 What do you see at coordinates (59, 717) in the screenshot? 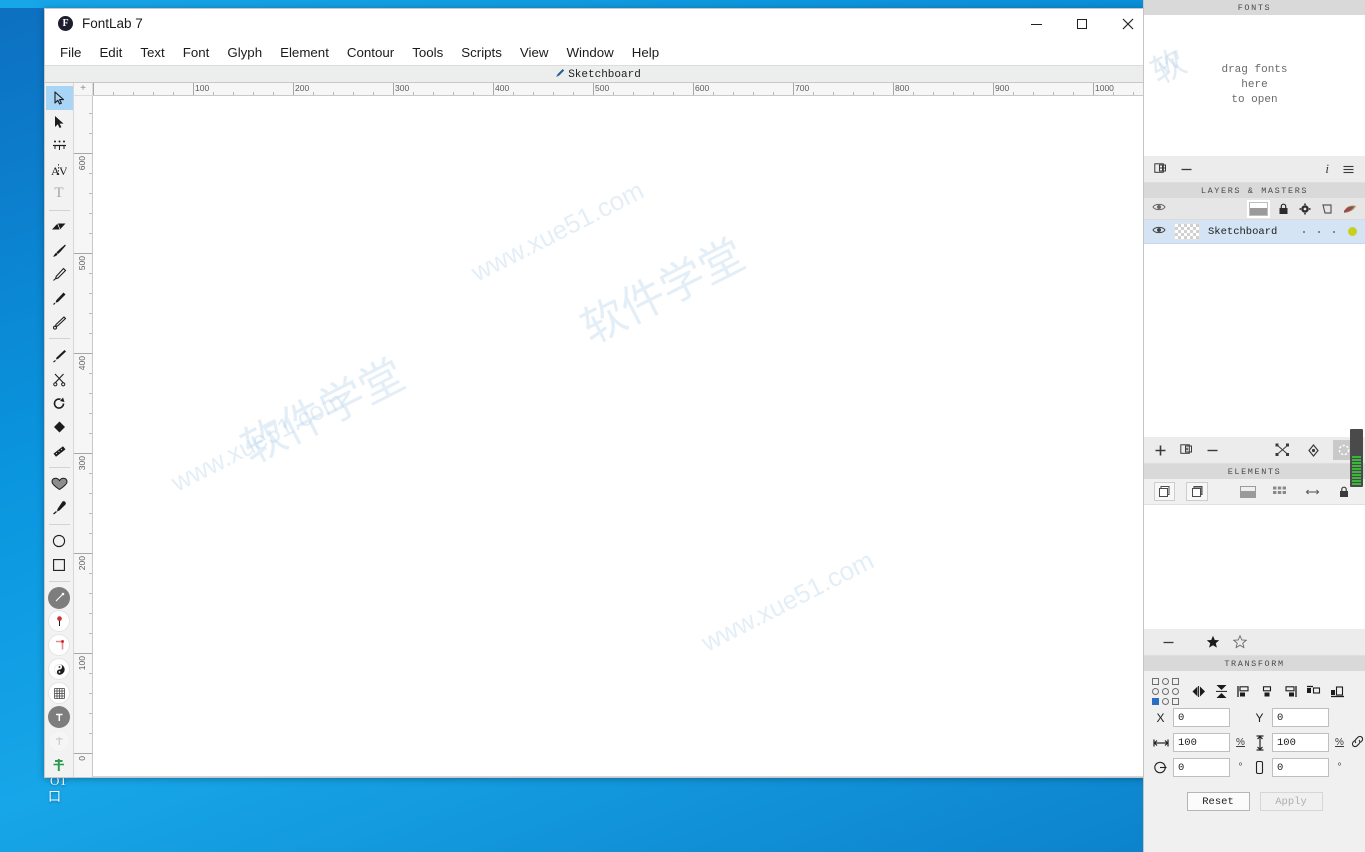
I see `anchor-tool` at bounding box center [59, 717].